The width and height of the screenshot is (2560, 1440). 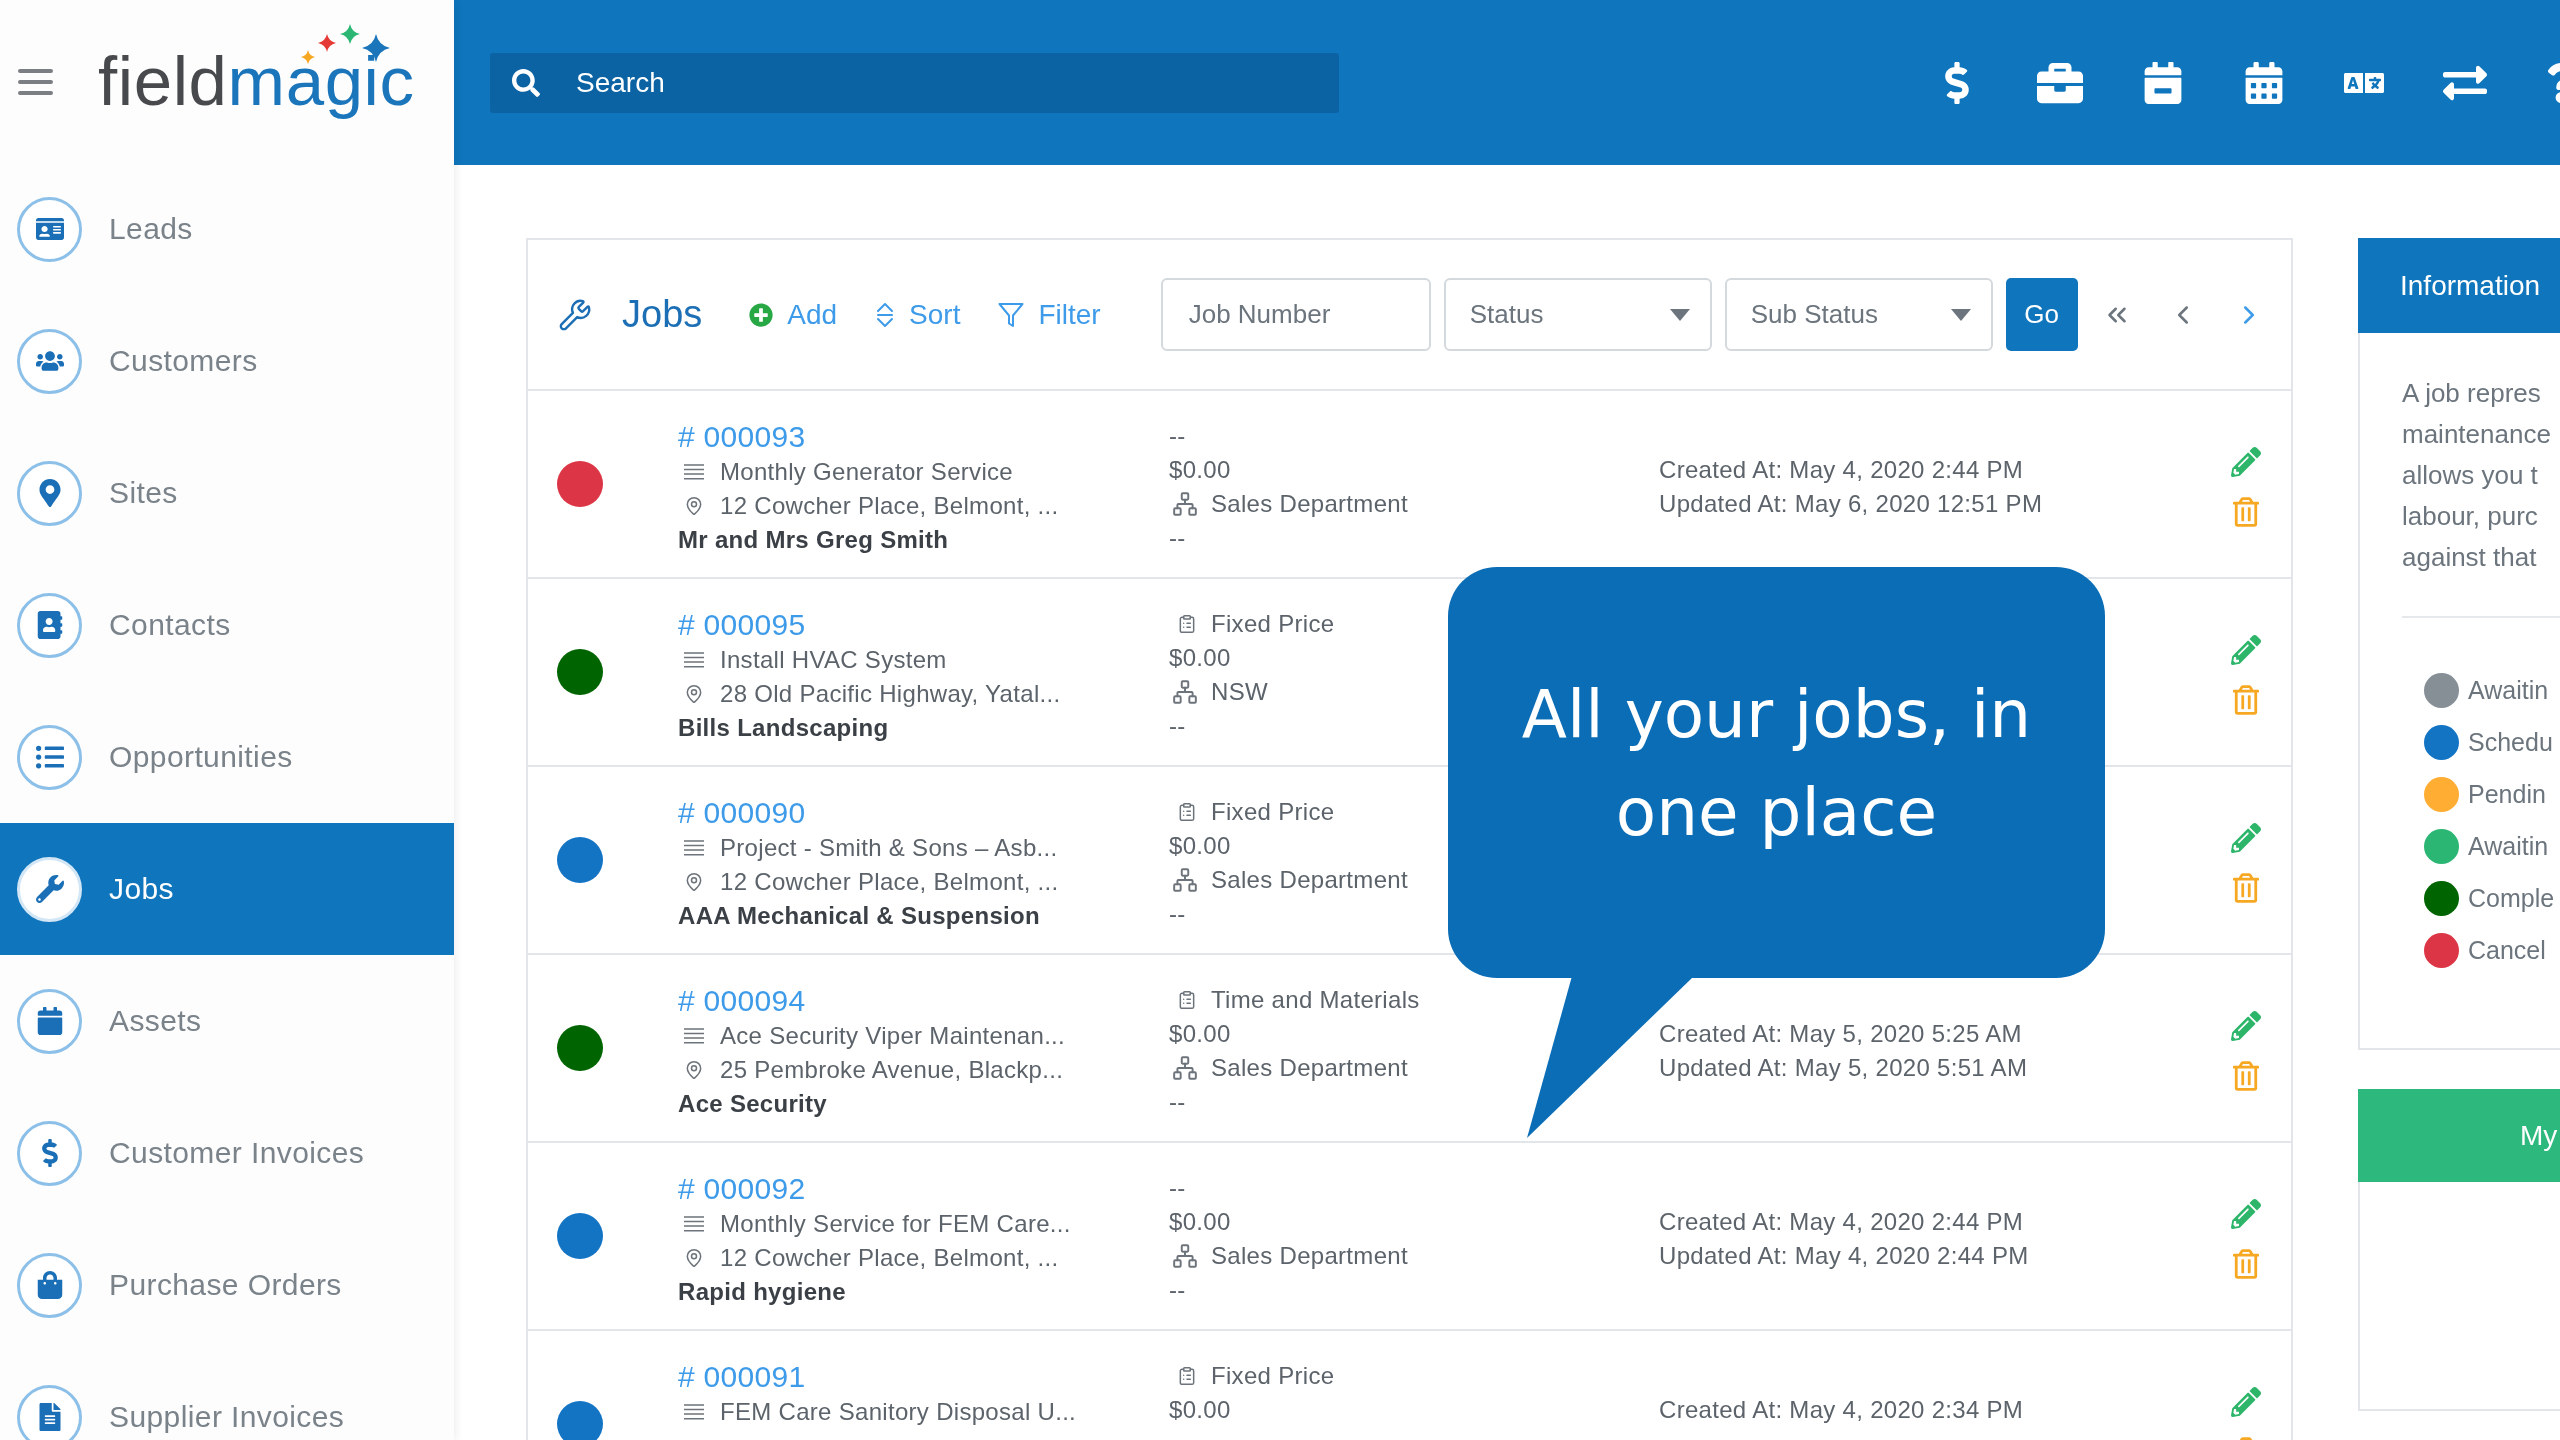 What do you see at coordinates (227, 493) in the screenshot?
I see `sidebar-item: Sites` at bounding box center [227, 493].